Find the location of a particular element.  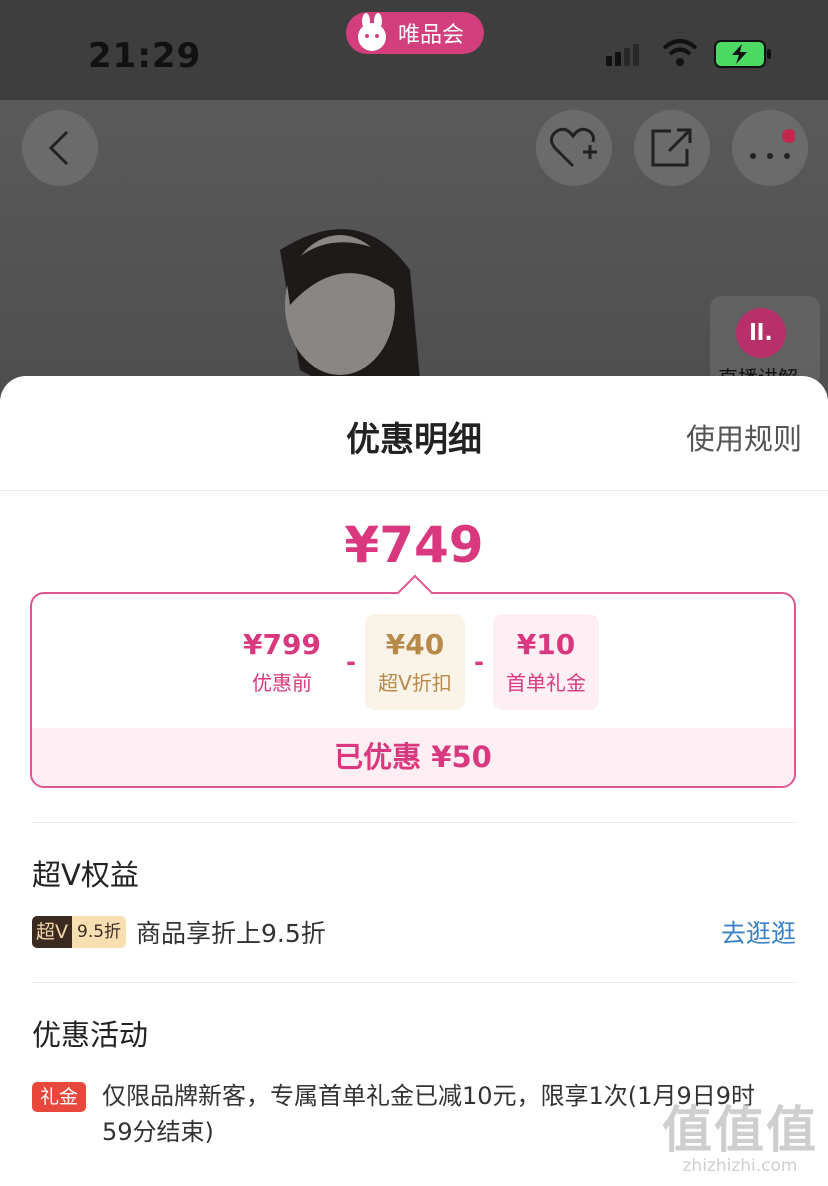

gift-amount: ¥10 is located at coordinates (546, 644).